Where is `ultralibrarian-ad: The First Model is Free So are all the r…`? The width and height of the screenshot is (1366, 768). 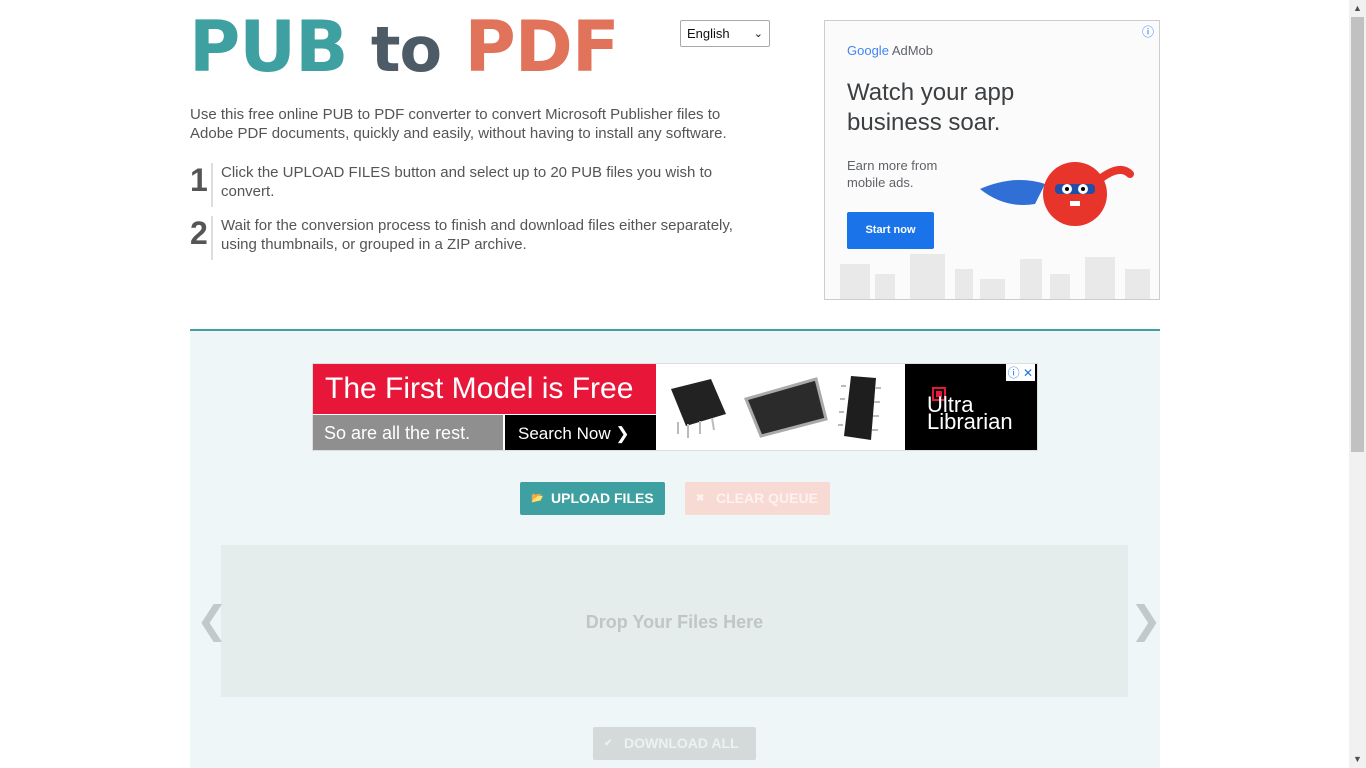 ultralibrarian-ad: The First Model is Free So are all the r… is located at coordinates (675, 407).